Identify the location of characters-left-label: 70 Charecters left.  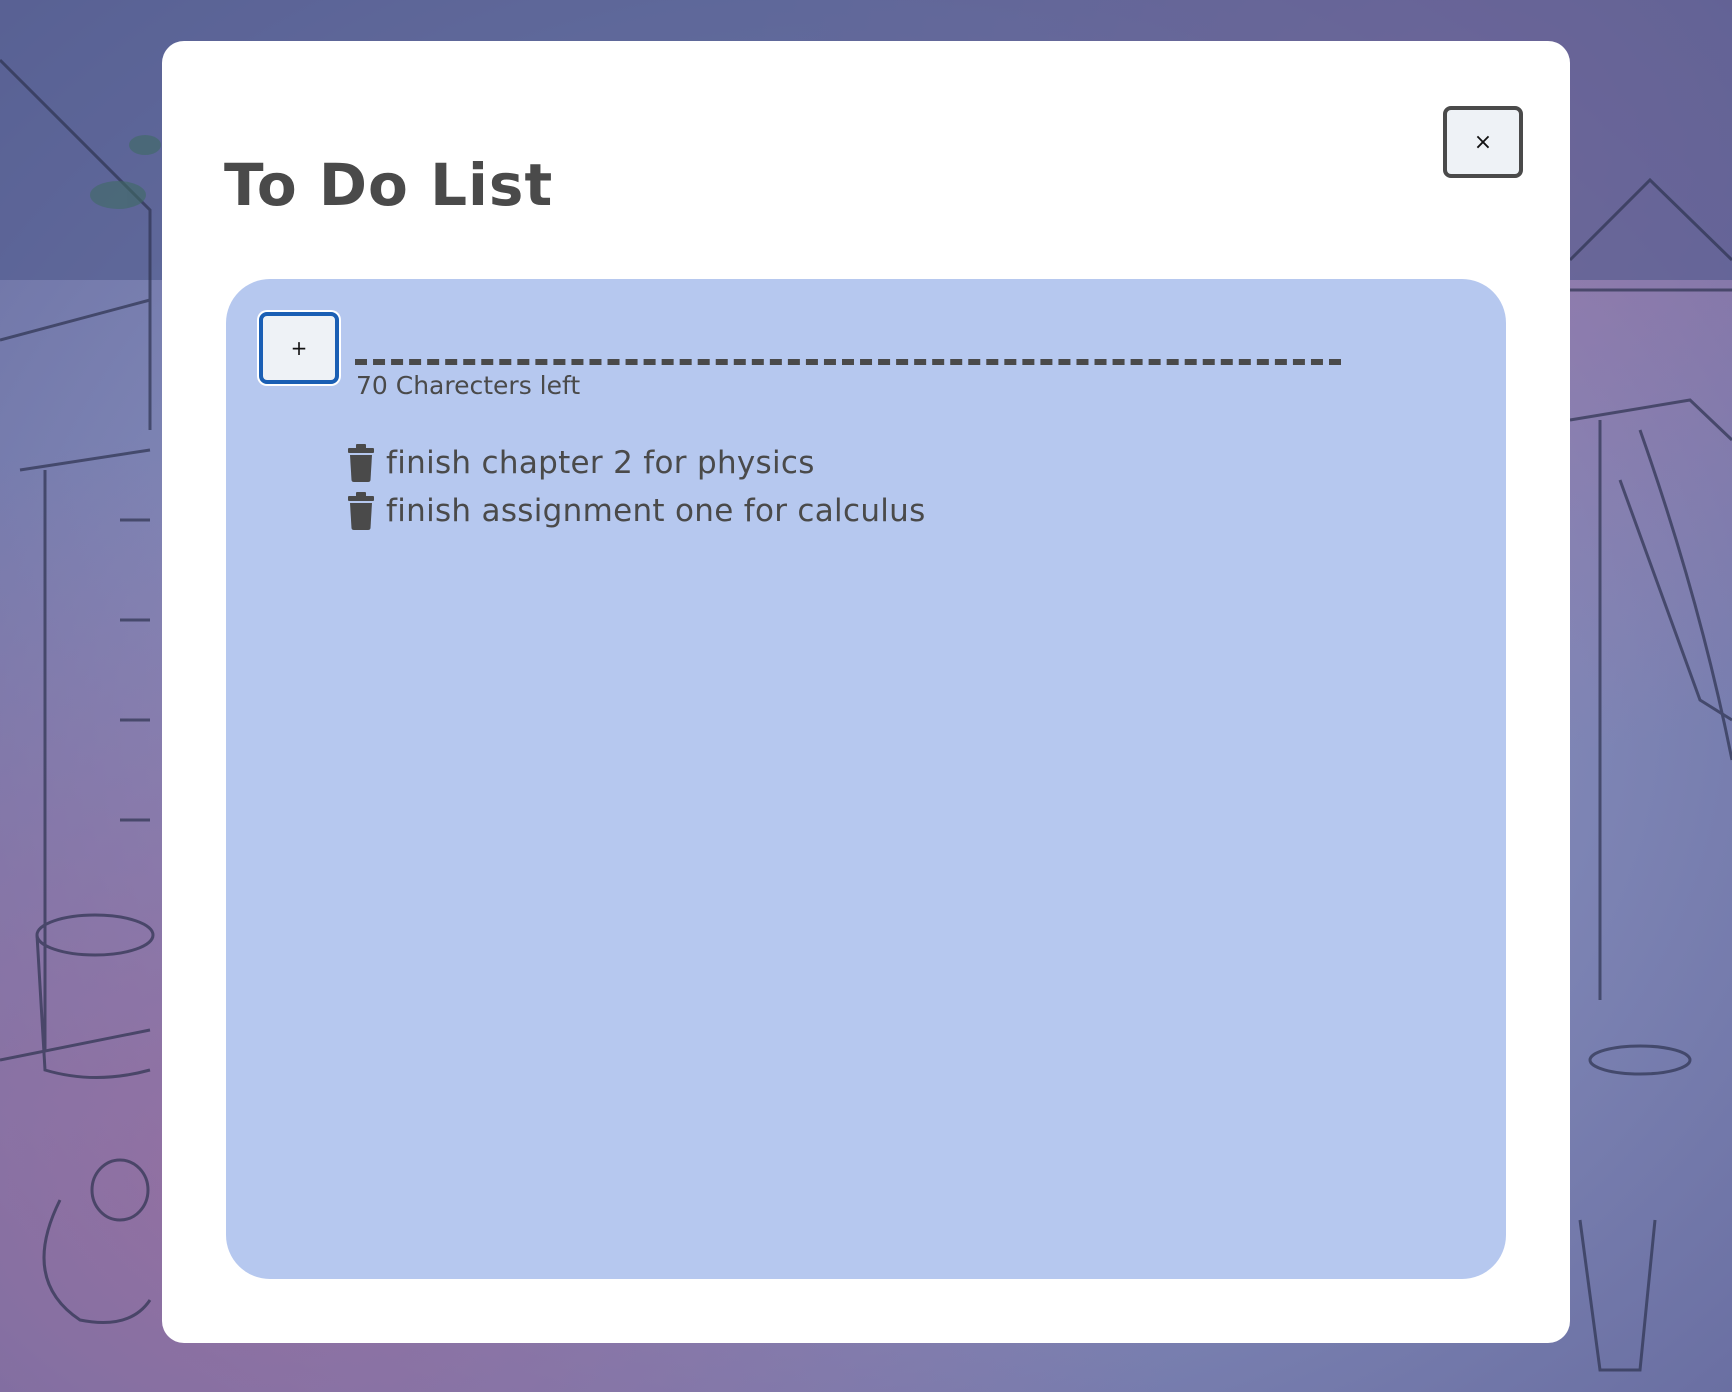
(468, 385).